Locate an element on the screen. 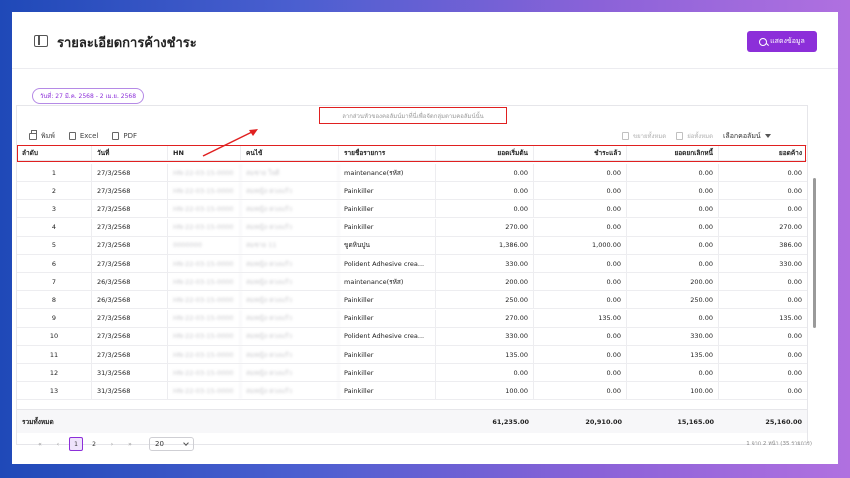 Image resolution: width=850 pixels, height=478 pixels. page-size-select: 20 is located at coordinates (171, 444).